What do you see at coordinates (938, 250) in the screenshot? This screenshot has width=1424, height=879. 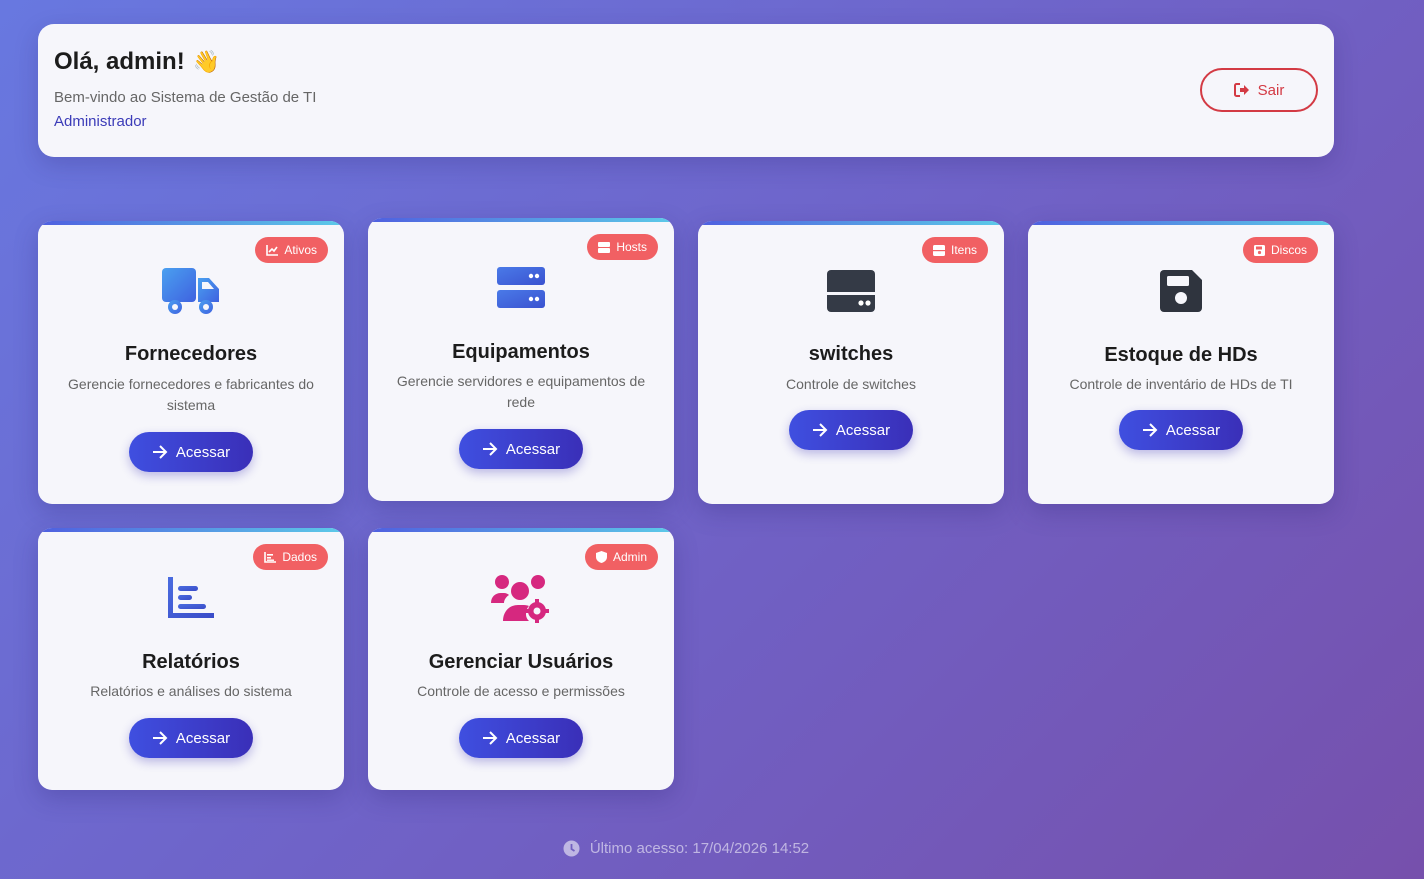 I see `hdd-icon` at bounding box center [938, 250].